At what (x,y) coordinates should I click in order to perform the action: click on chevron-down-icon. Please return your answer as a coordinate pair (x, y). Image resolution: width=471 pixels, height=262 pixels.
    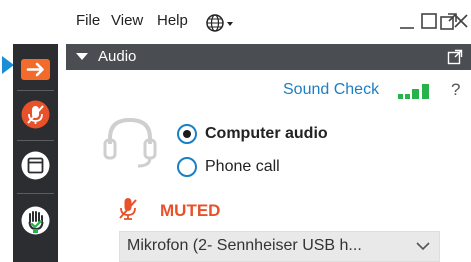
    Looking at the image, I should click on (423, 246).